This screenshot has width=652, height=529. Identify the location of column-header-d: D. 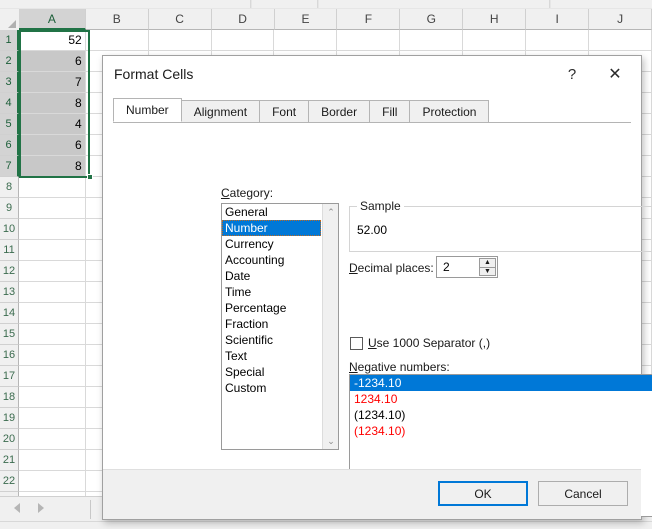
(243, 19).